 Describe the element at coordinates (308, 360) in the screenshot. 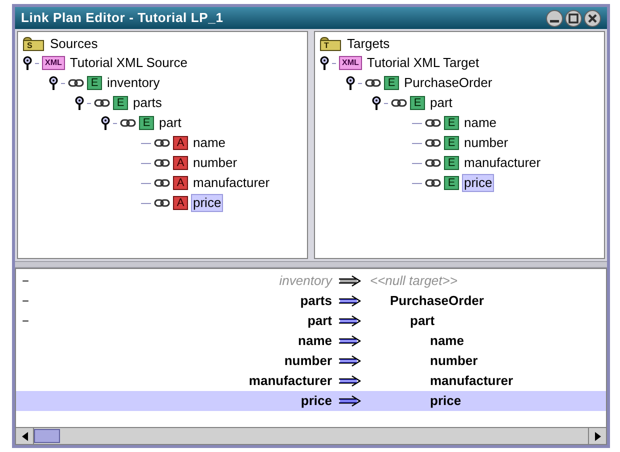

I see `source-field: number` at that location.